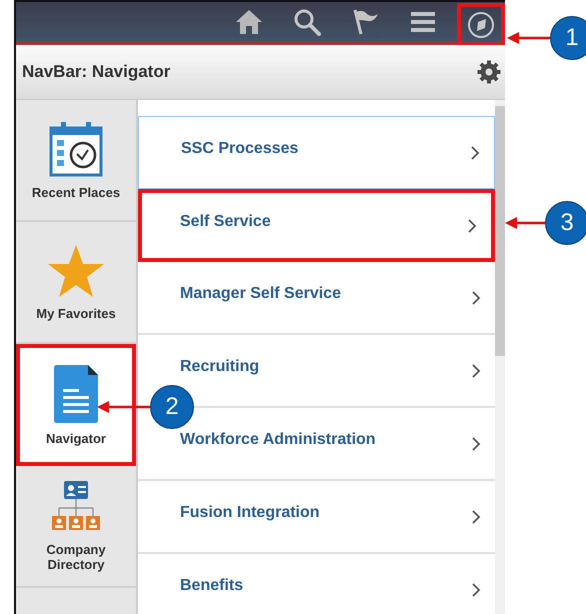  I want to click on callout-number: 1, so click(568, 38).